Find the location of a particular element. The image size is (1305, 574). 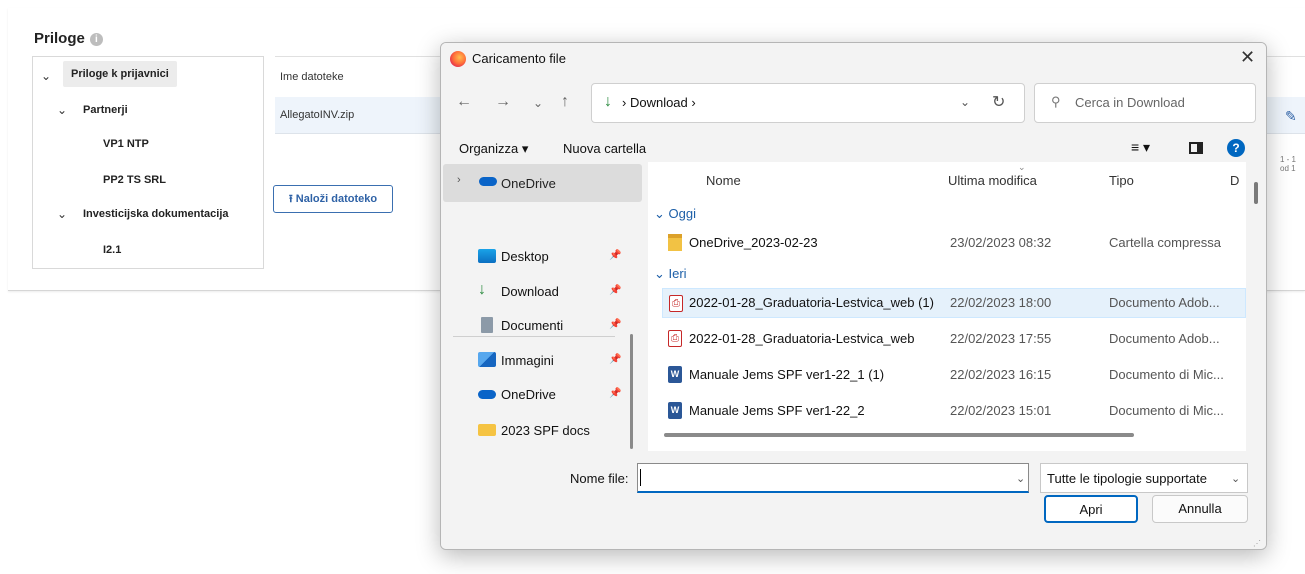

sidebar-item-onedrive: OneDrive 📌 is located at coordinates (533, 394).